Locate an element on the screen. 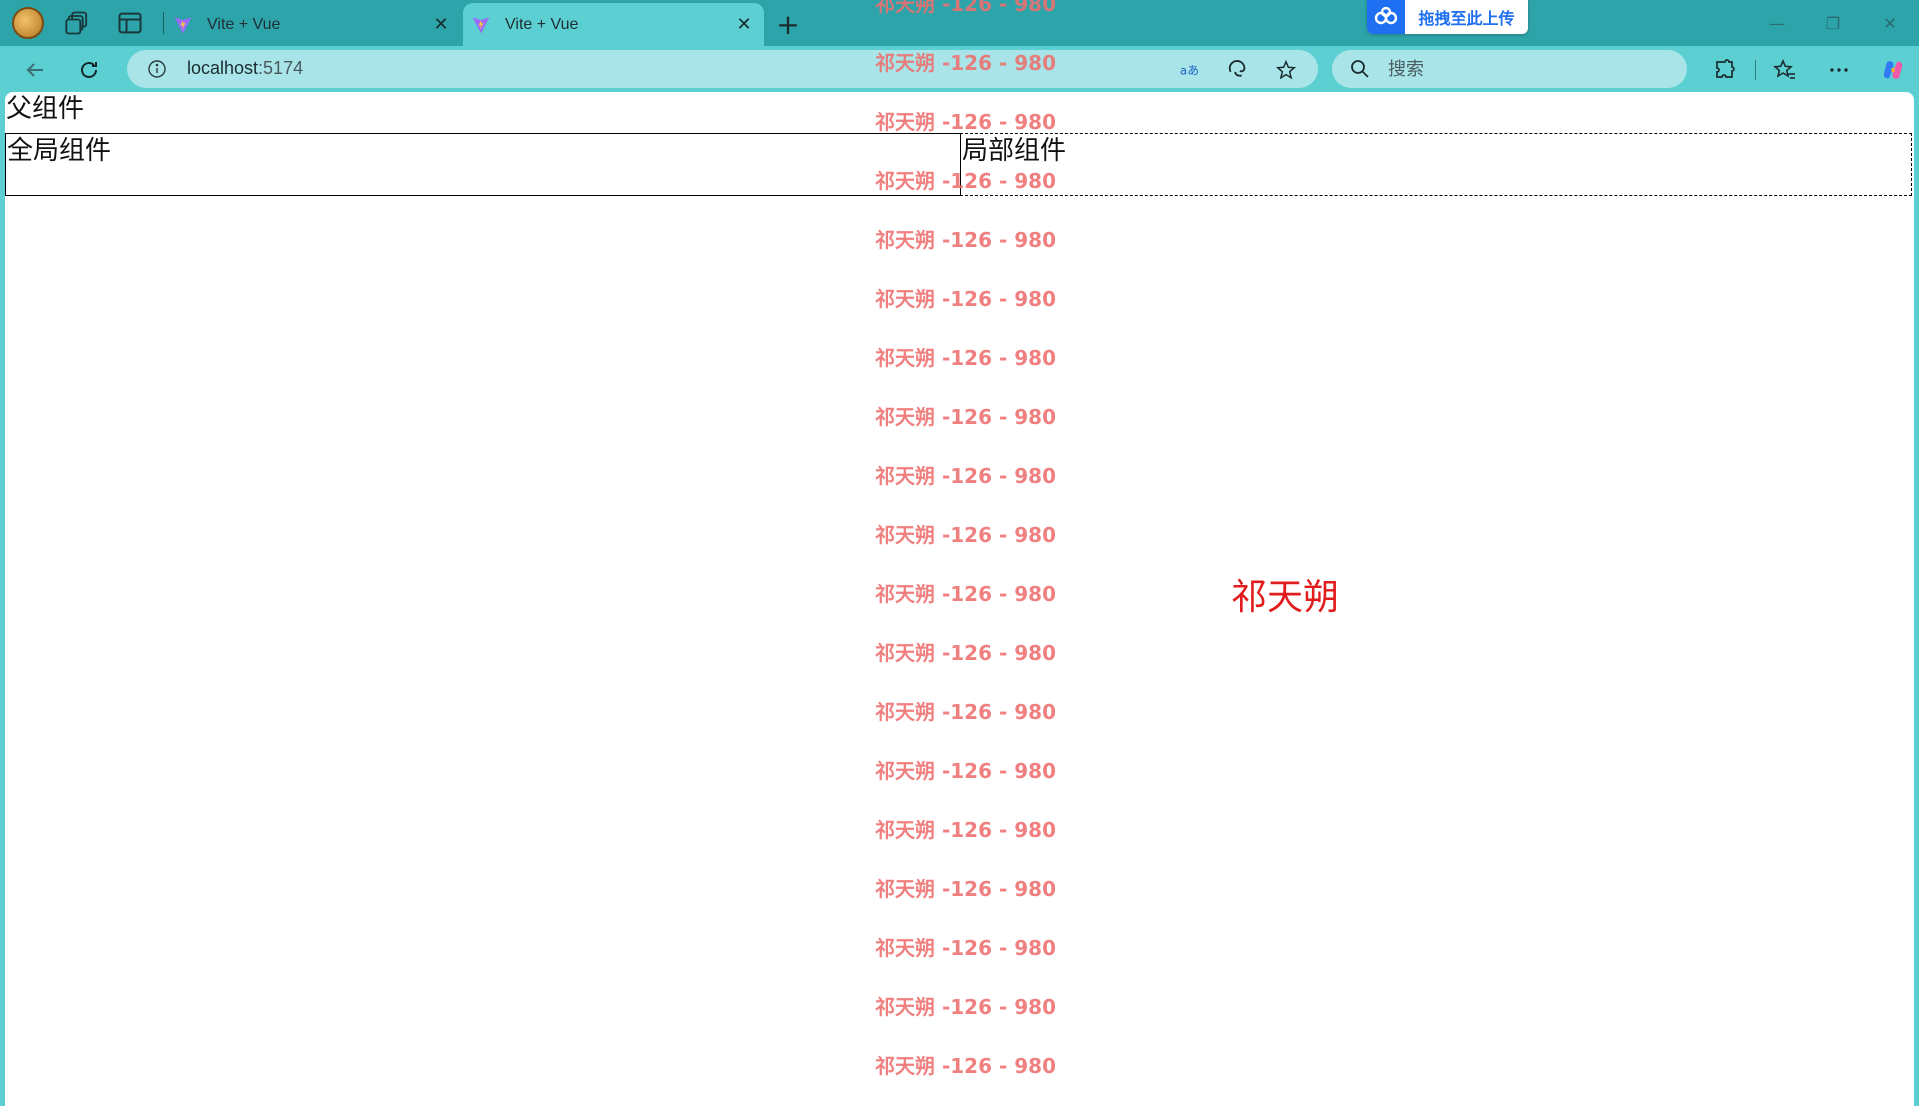  toolbar-divider is located at coordinates (1755, 70).